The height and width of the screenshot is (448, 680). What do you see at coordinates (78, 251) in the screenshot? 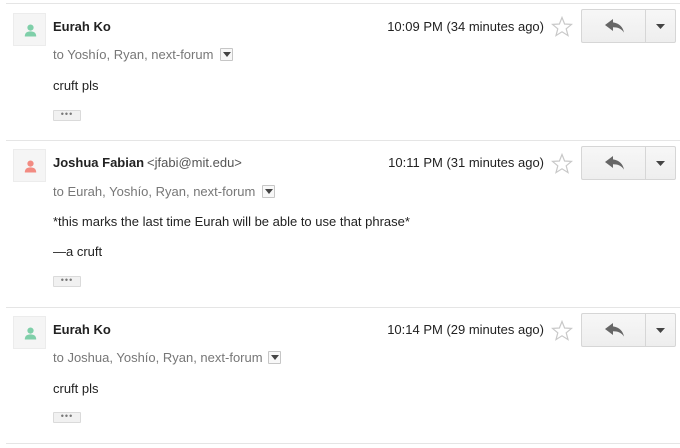
I see `message-body-line: —a cruft` at bounding box center [78, 251].